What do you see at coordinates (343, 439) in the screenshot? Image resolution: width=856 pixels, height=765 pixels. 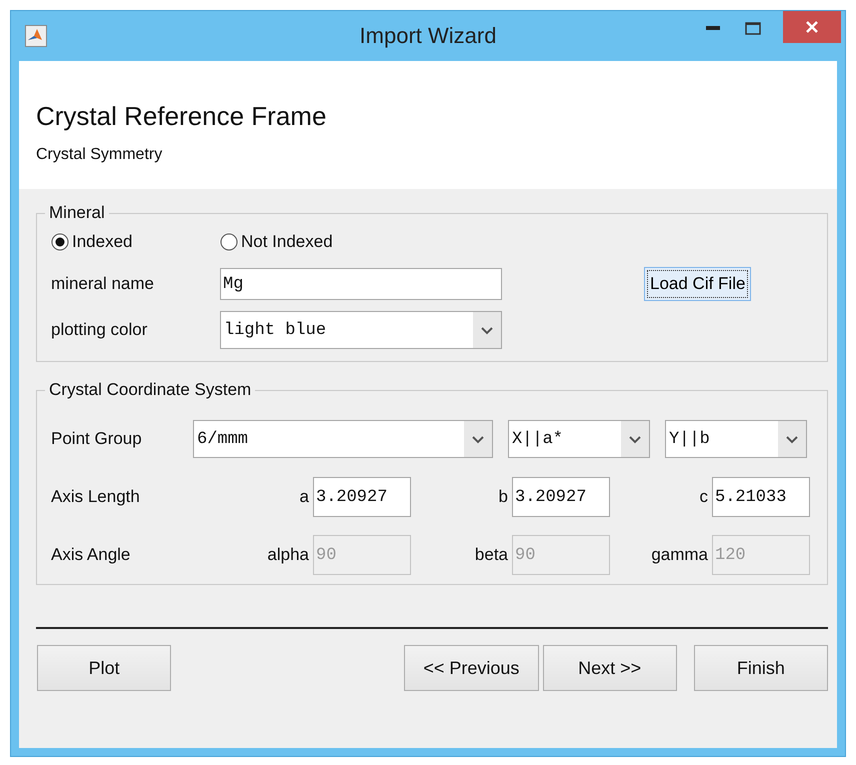 I see `dropdown: 6/mmm` at bounding box center [343, 439].